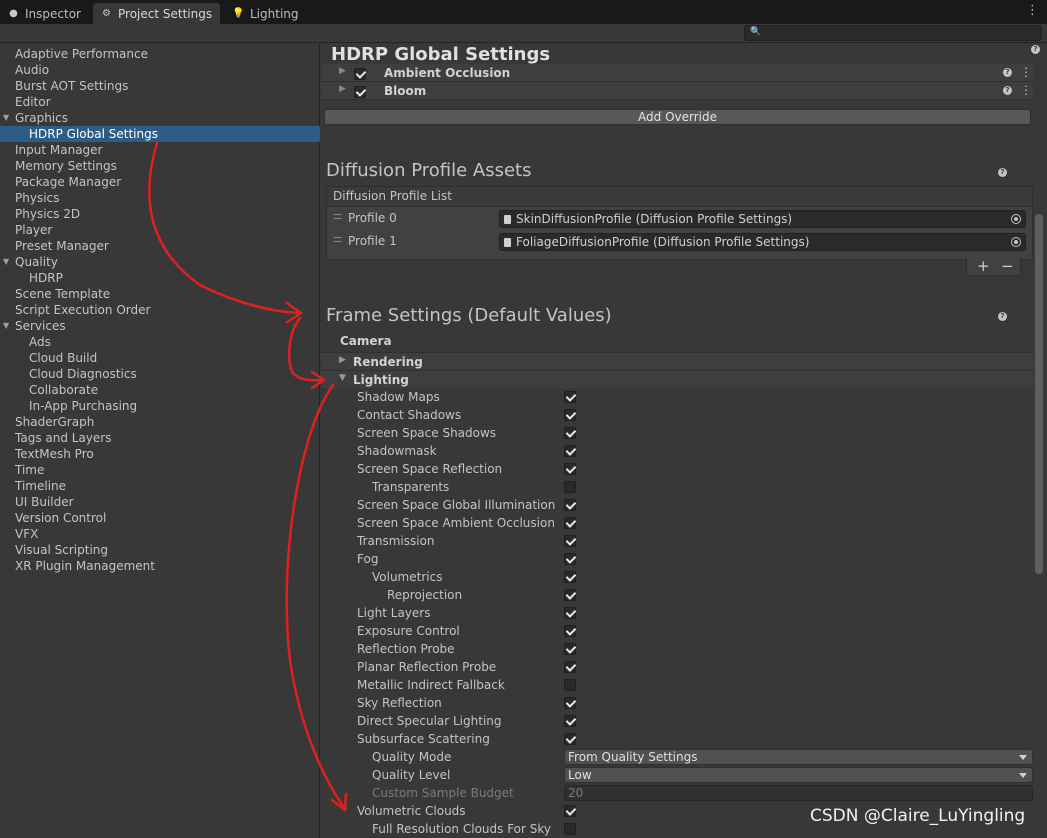 The width and height of the screenshot is (1047, 838). What do you see at coordinates (677, 73) in the screenshot?
I see `volume-override-ambient-occlusion: ▶ Ambient Occlusion ? ⋮` at bounding box center [677, 73].